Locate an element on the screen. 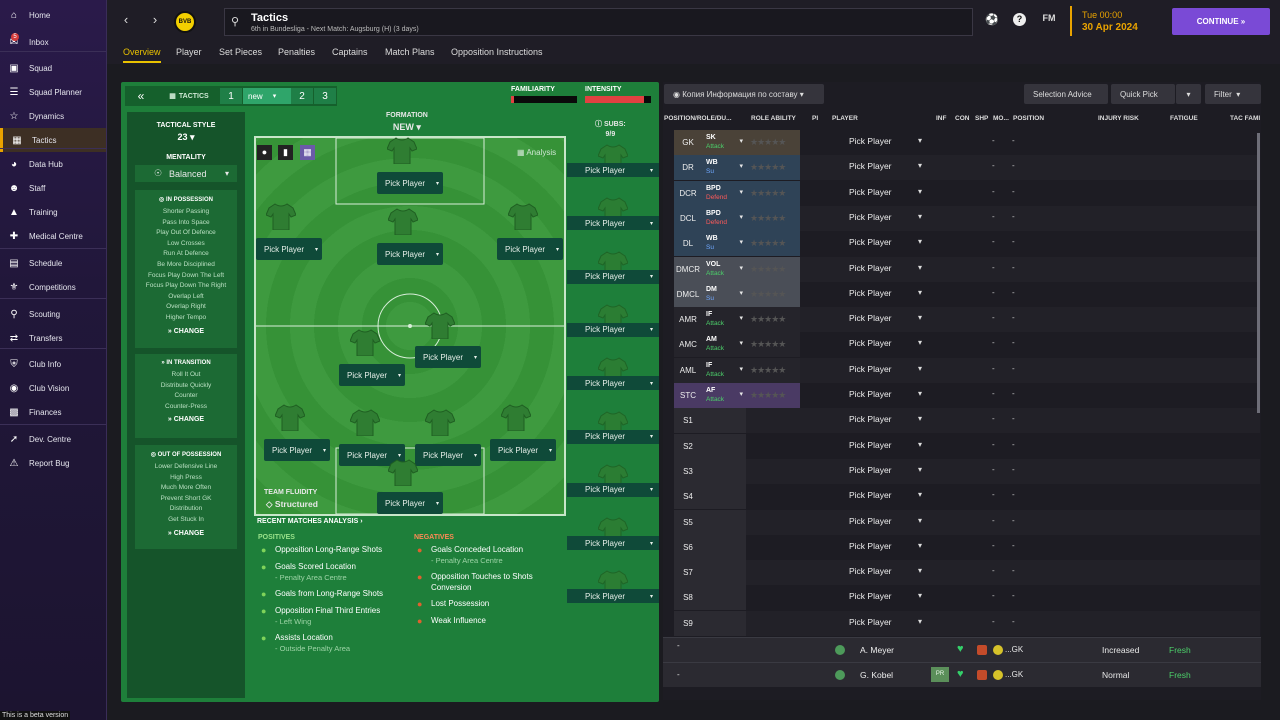  football-icon: ⚽ is located at coordinates (992, 21).